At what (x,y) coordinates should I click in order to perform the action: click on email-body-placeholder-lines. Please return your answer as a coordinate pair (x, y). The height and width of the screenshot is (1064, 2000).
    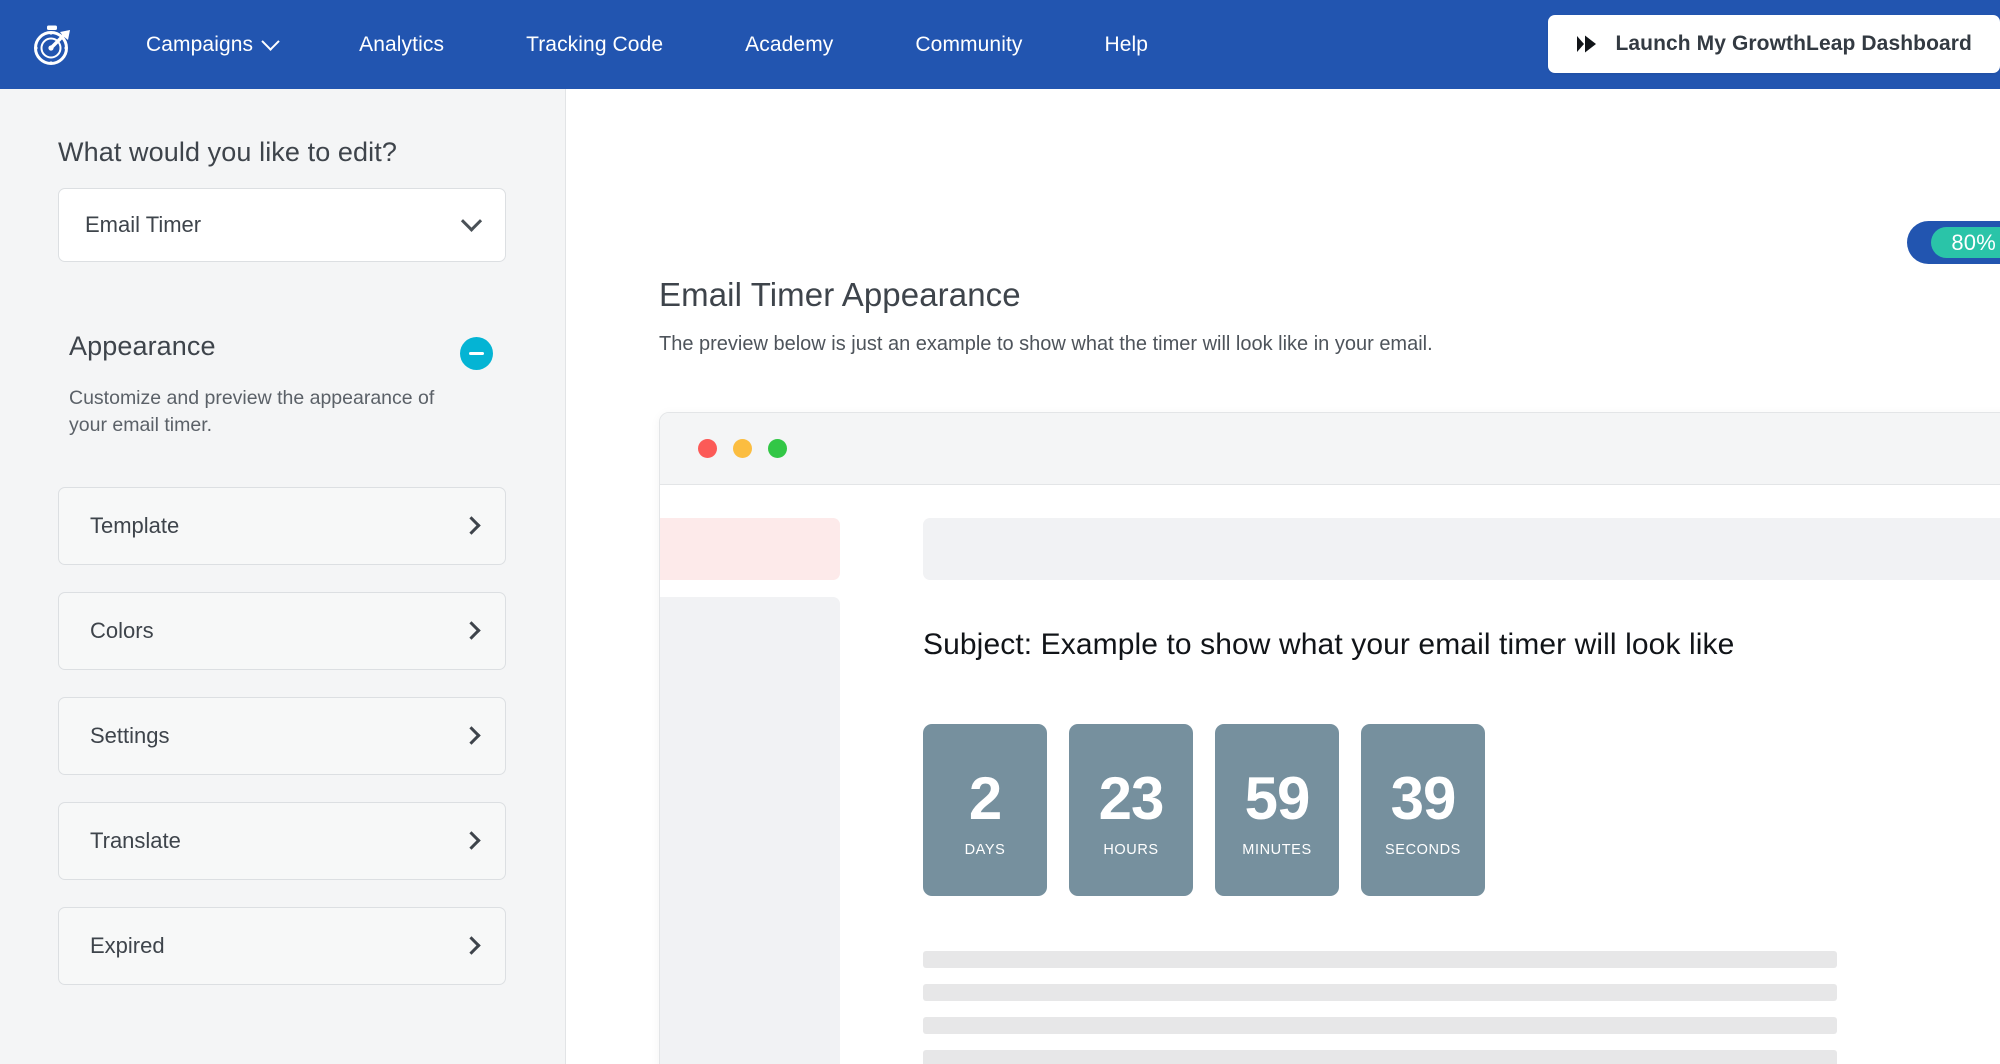
    Looking at the image, I should click on (1461, 1007).